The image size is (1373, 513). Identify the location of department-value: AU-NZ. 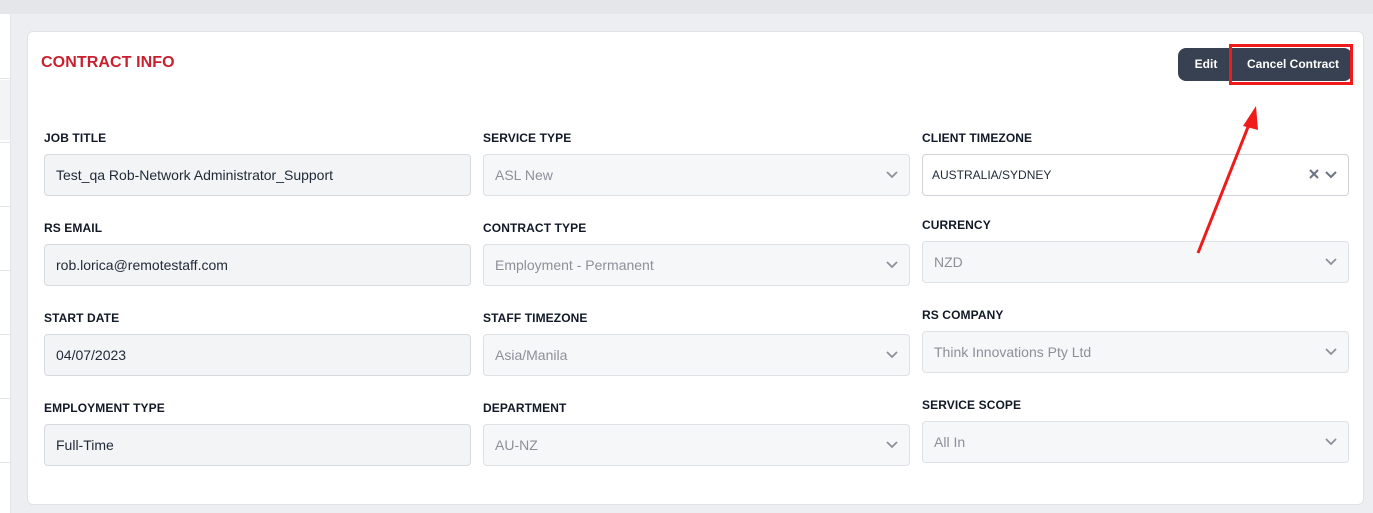
(516, 445).